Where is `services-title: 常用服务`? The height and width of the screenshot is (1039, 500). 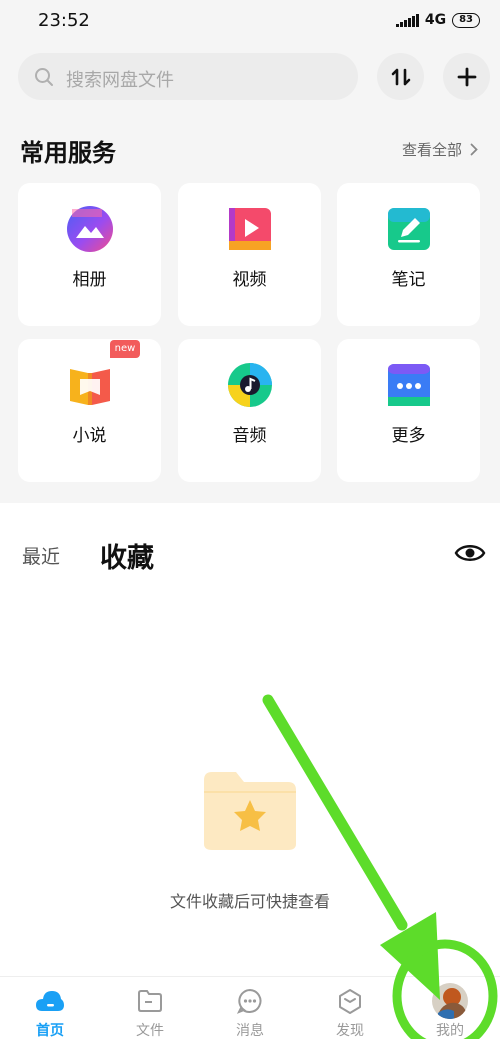
services-title: 常用服务 is located at coordinates (68, 153).